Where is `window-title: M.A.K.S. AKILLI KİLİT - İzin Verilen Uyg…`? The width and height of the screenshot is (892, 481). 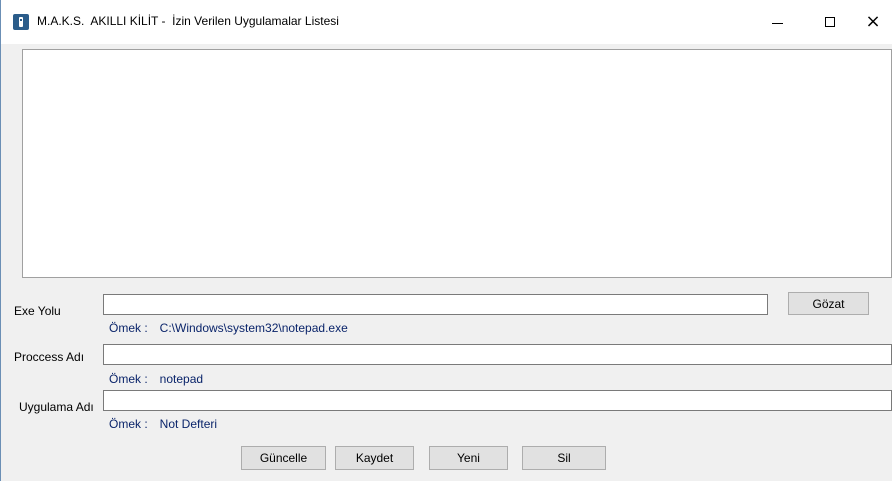 window-title: M.A.K.S. AKILLI KİLİT - İzin Verilen Uyg… is located at coordinates (188, 21).